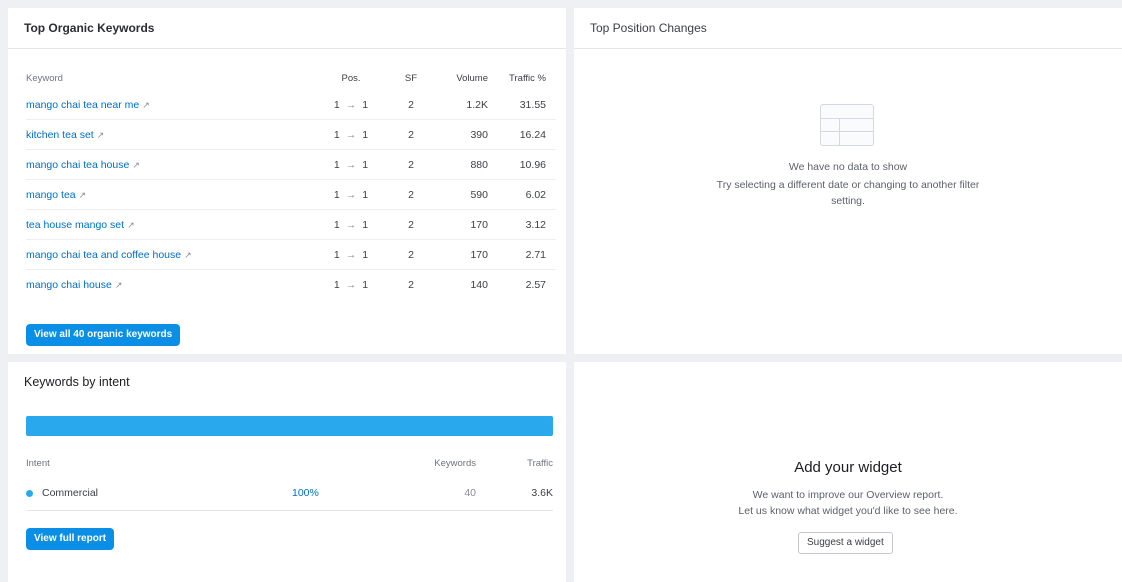 The height and width of the screenshot is (582, 1122). Describe the element at coordinates (38, 463) in the screenshot. I see `col-intent: Intent` at that location.